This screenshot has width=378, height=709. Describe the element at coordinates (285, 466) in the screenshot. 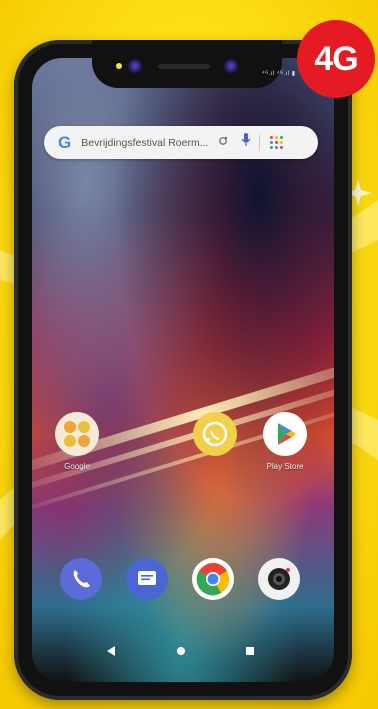

I see `app-label: Play Store` at that location.